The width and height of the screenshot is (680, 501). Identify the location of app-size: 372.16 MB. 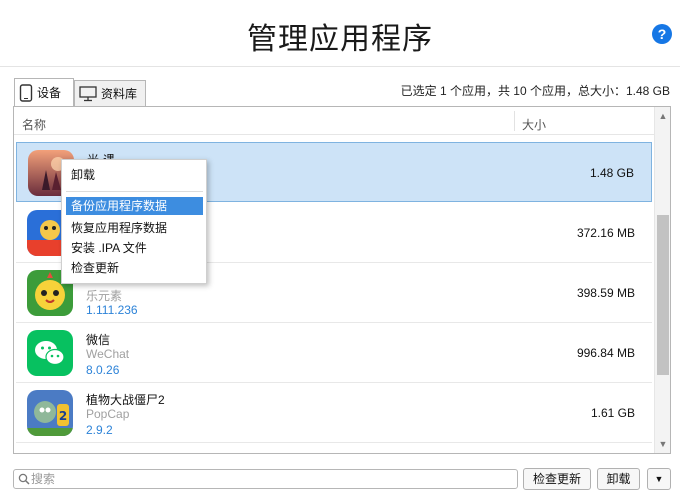
(605, 233).